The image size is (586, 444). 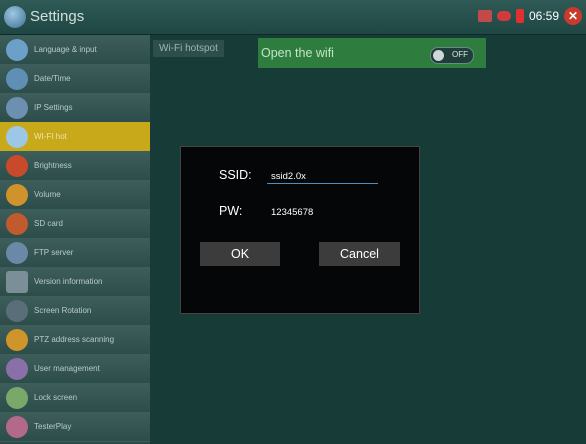 What do you see at coordinates (292, 212) in the screenshot?
I see `pw-value: 12345678` at bounding box center [292, 212].